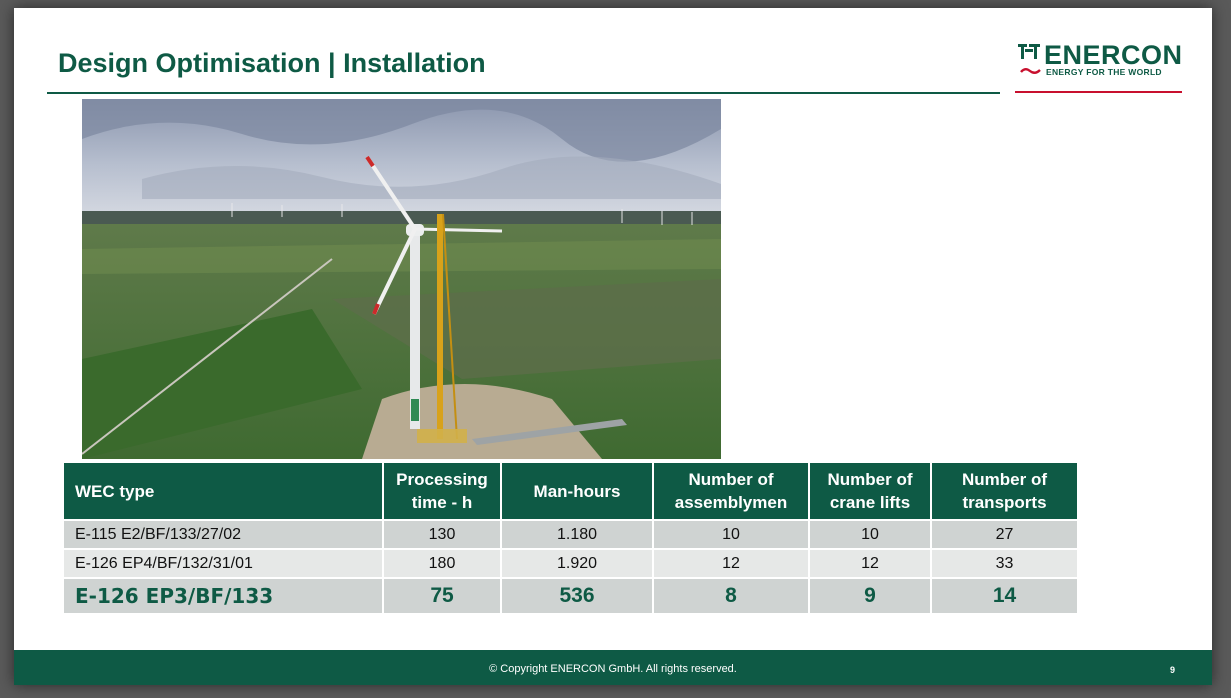 The image size is (1231, 698). Describe the element at coordinates (577, 596) in the screenshot. I see `cell-man-hours: 536` at that location.